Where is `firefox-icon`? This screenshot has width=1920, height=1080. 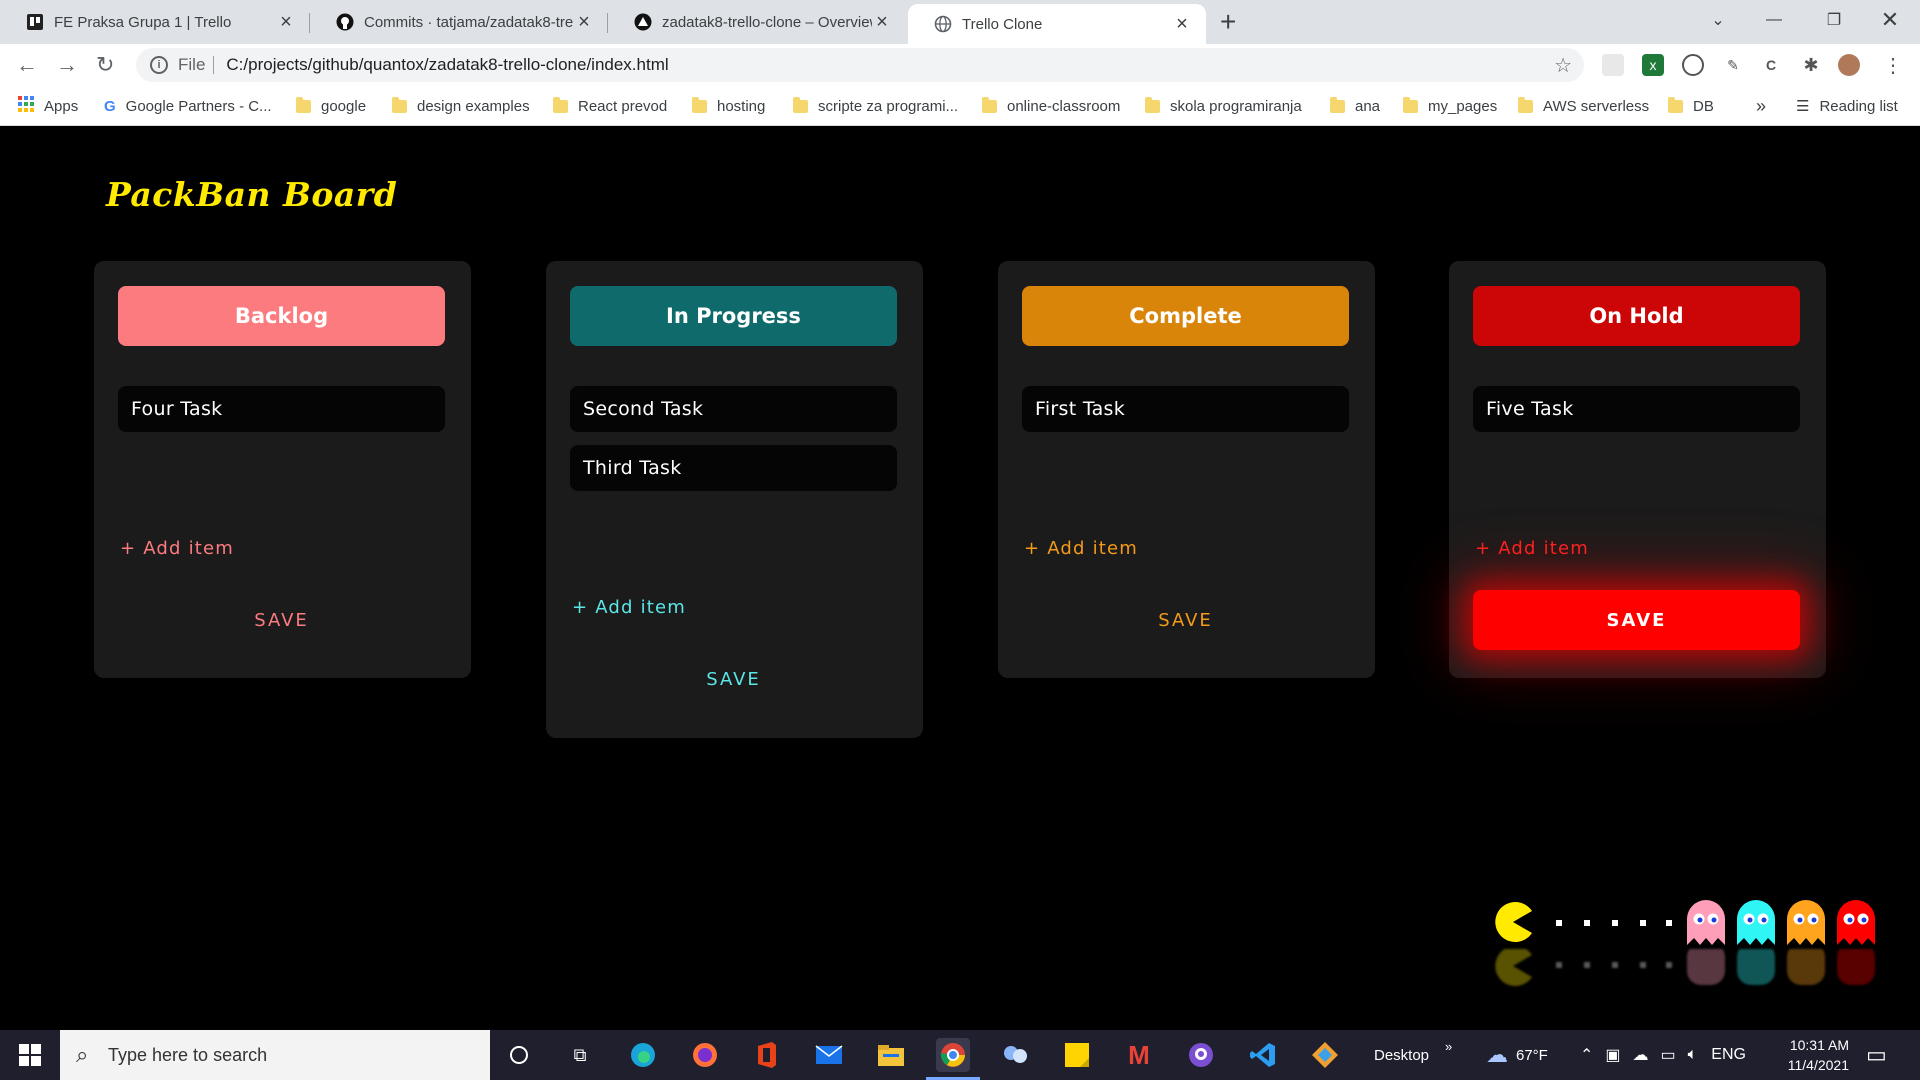 firefox-icon is located at coordinates (705, 1055).